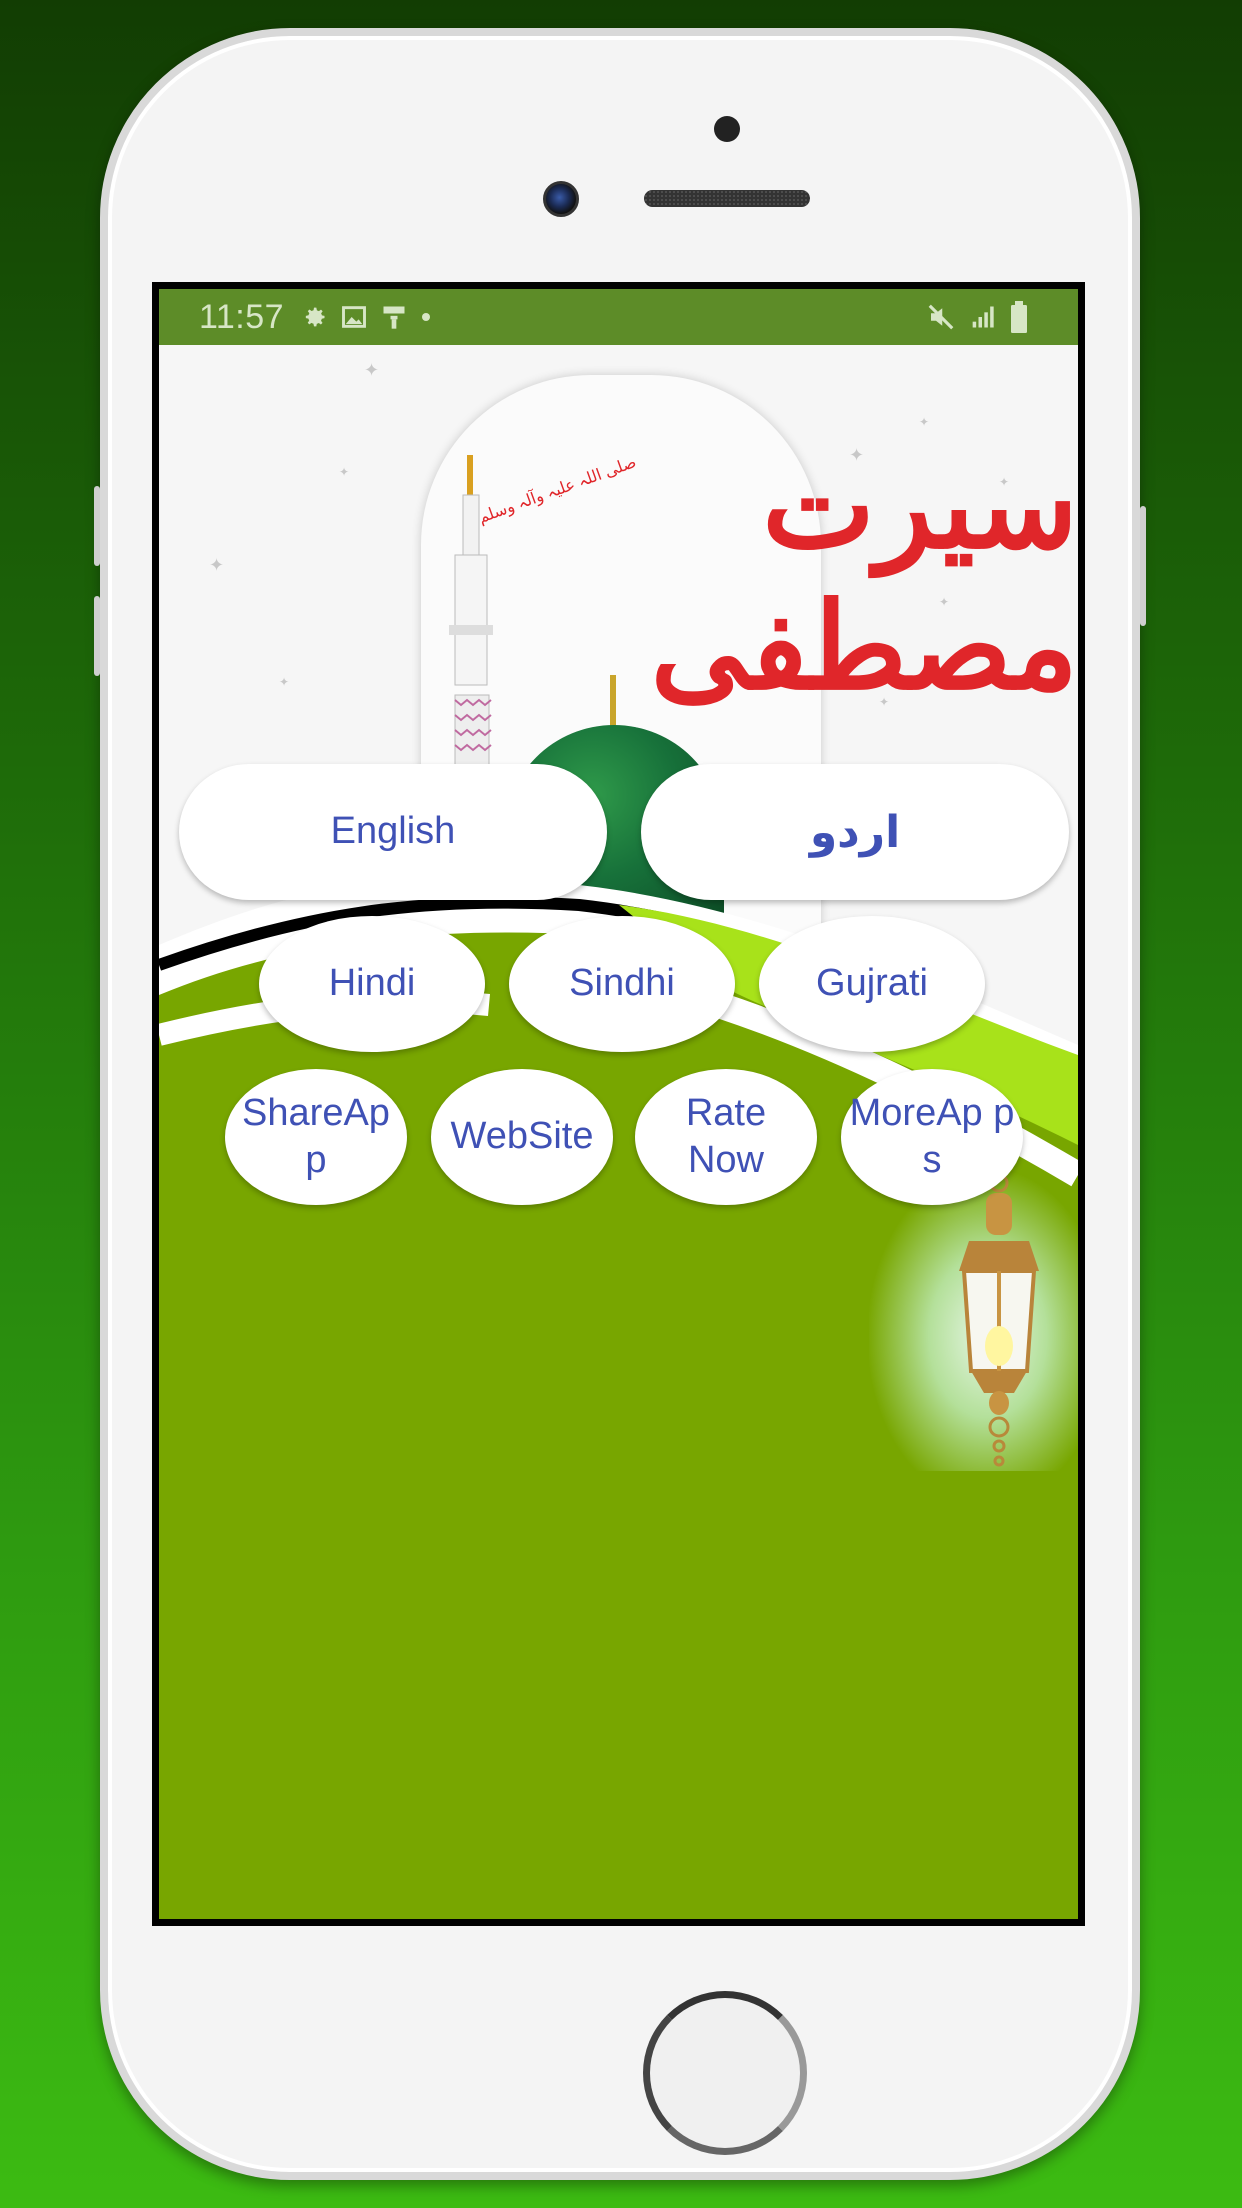 The width and height of the screenshot is (1242, 2208). I want to click on sindhi-button: Sindhi, so click(622, 984).